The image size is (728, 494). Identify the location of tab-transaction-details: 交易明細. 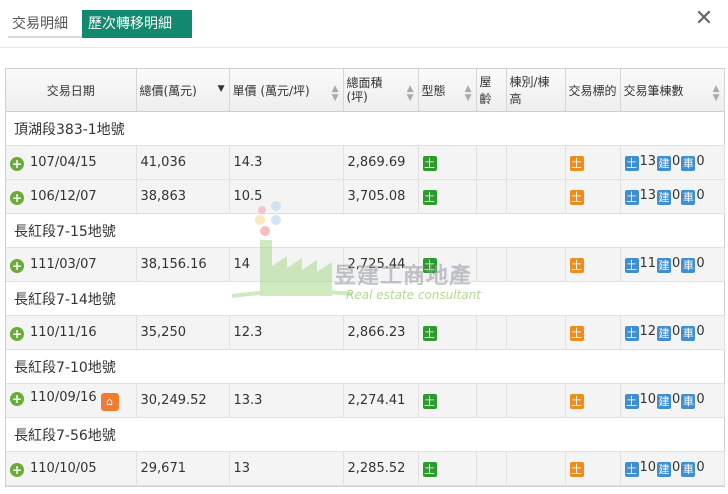
(45, 24).